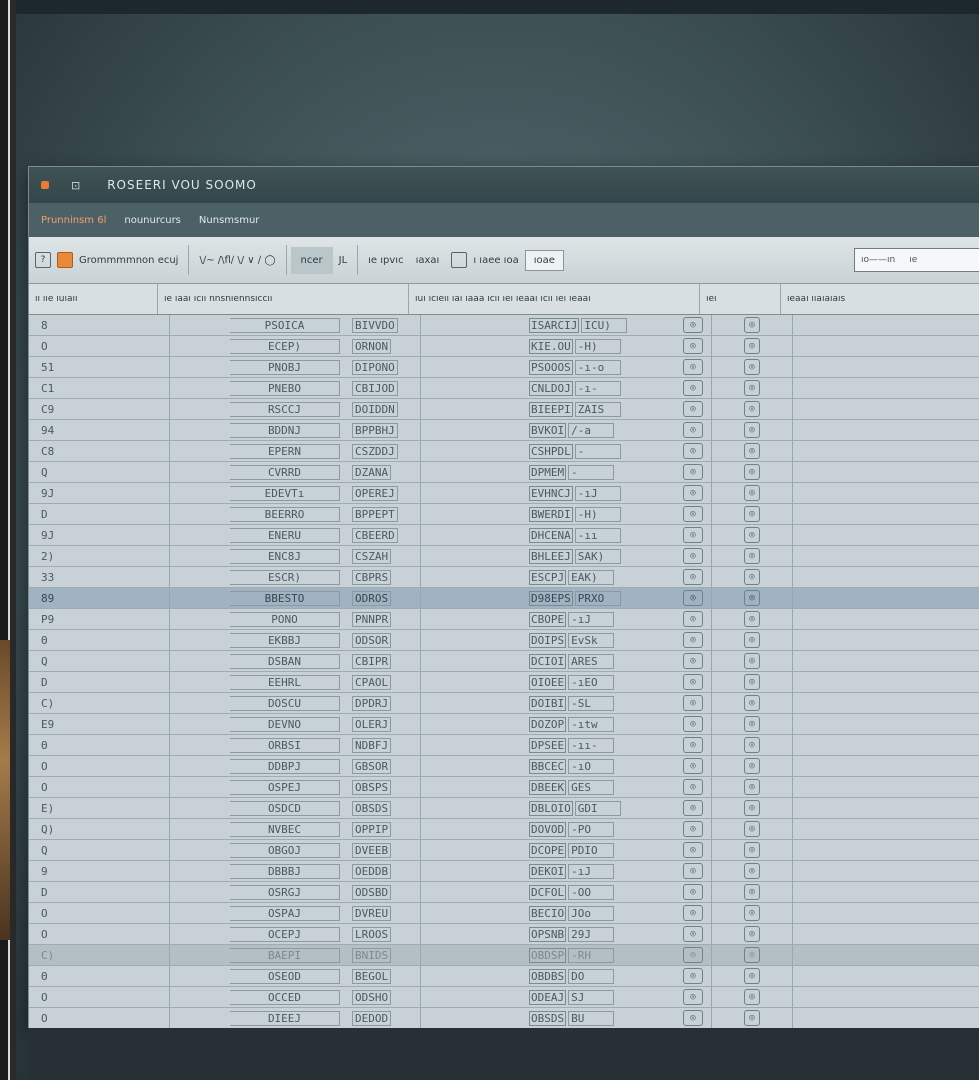 The width and height of the screenshot is (979, 1080). I want to click on toolbar-field-button: ıaxaı, so click(428, 260).